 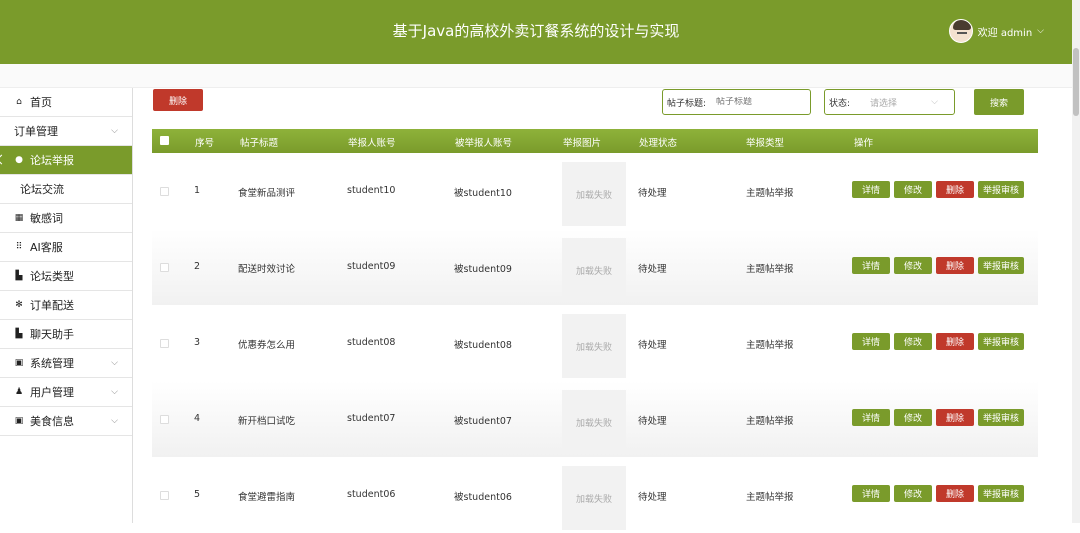 I want to click on post-title-filter: 帖子标题:, so click(x=736, y=102).